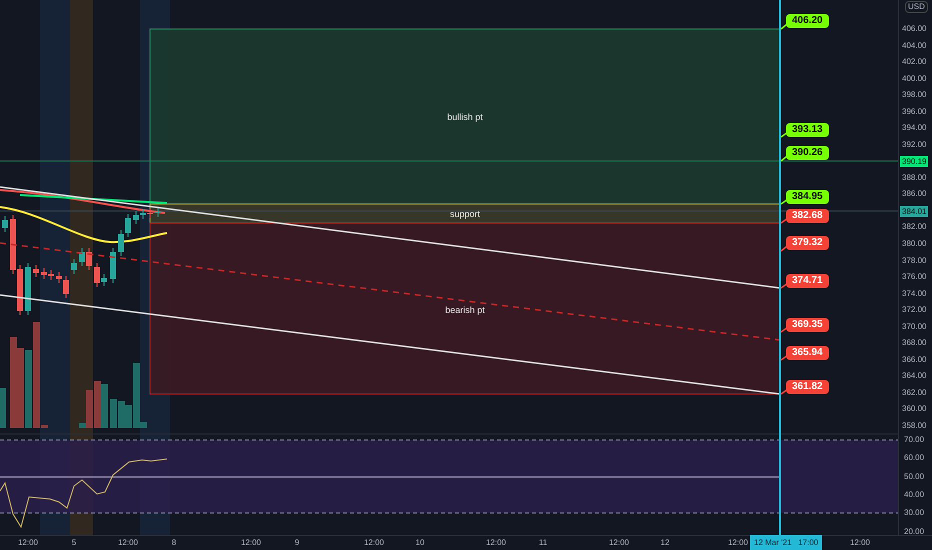  What do you see at coordinates (465, 117) in the screenshot?
I see `zone-label: bullish pt` at bounding box center [465, 117].